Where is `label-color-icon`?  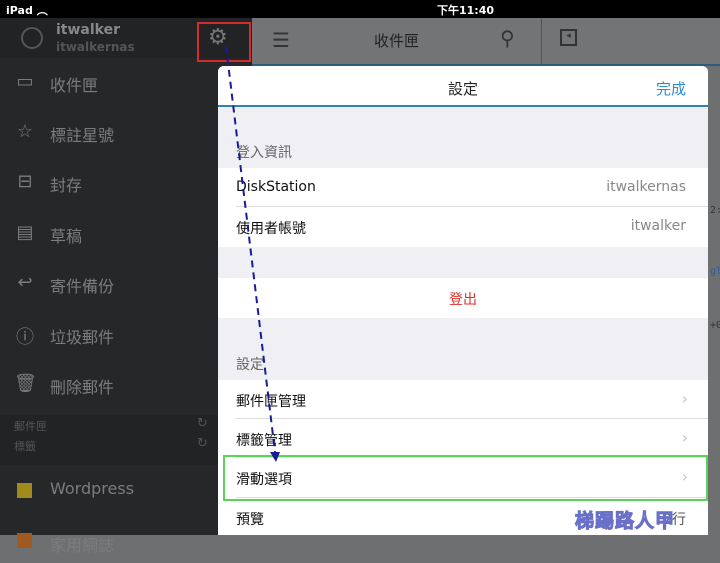 label-color-icon is located at coordinates (24, 540).